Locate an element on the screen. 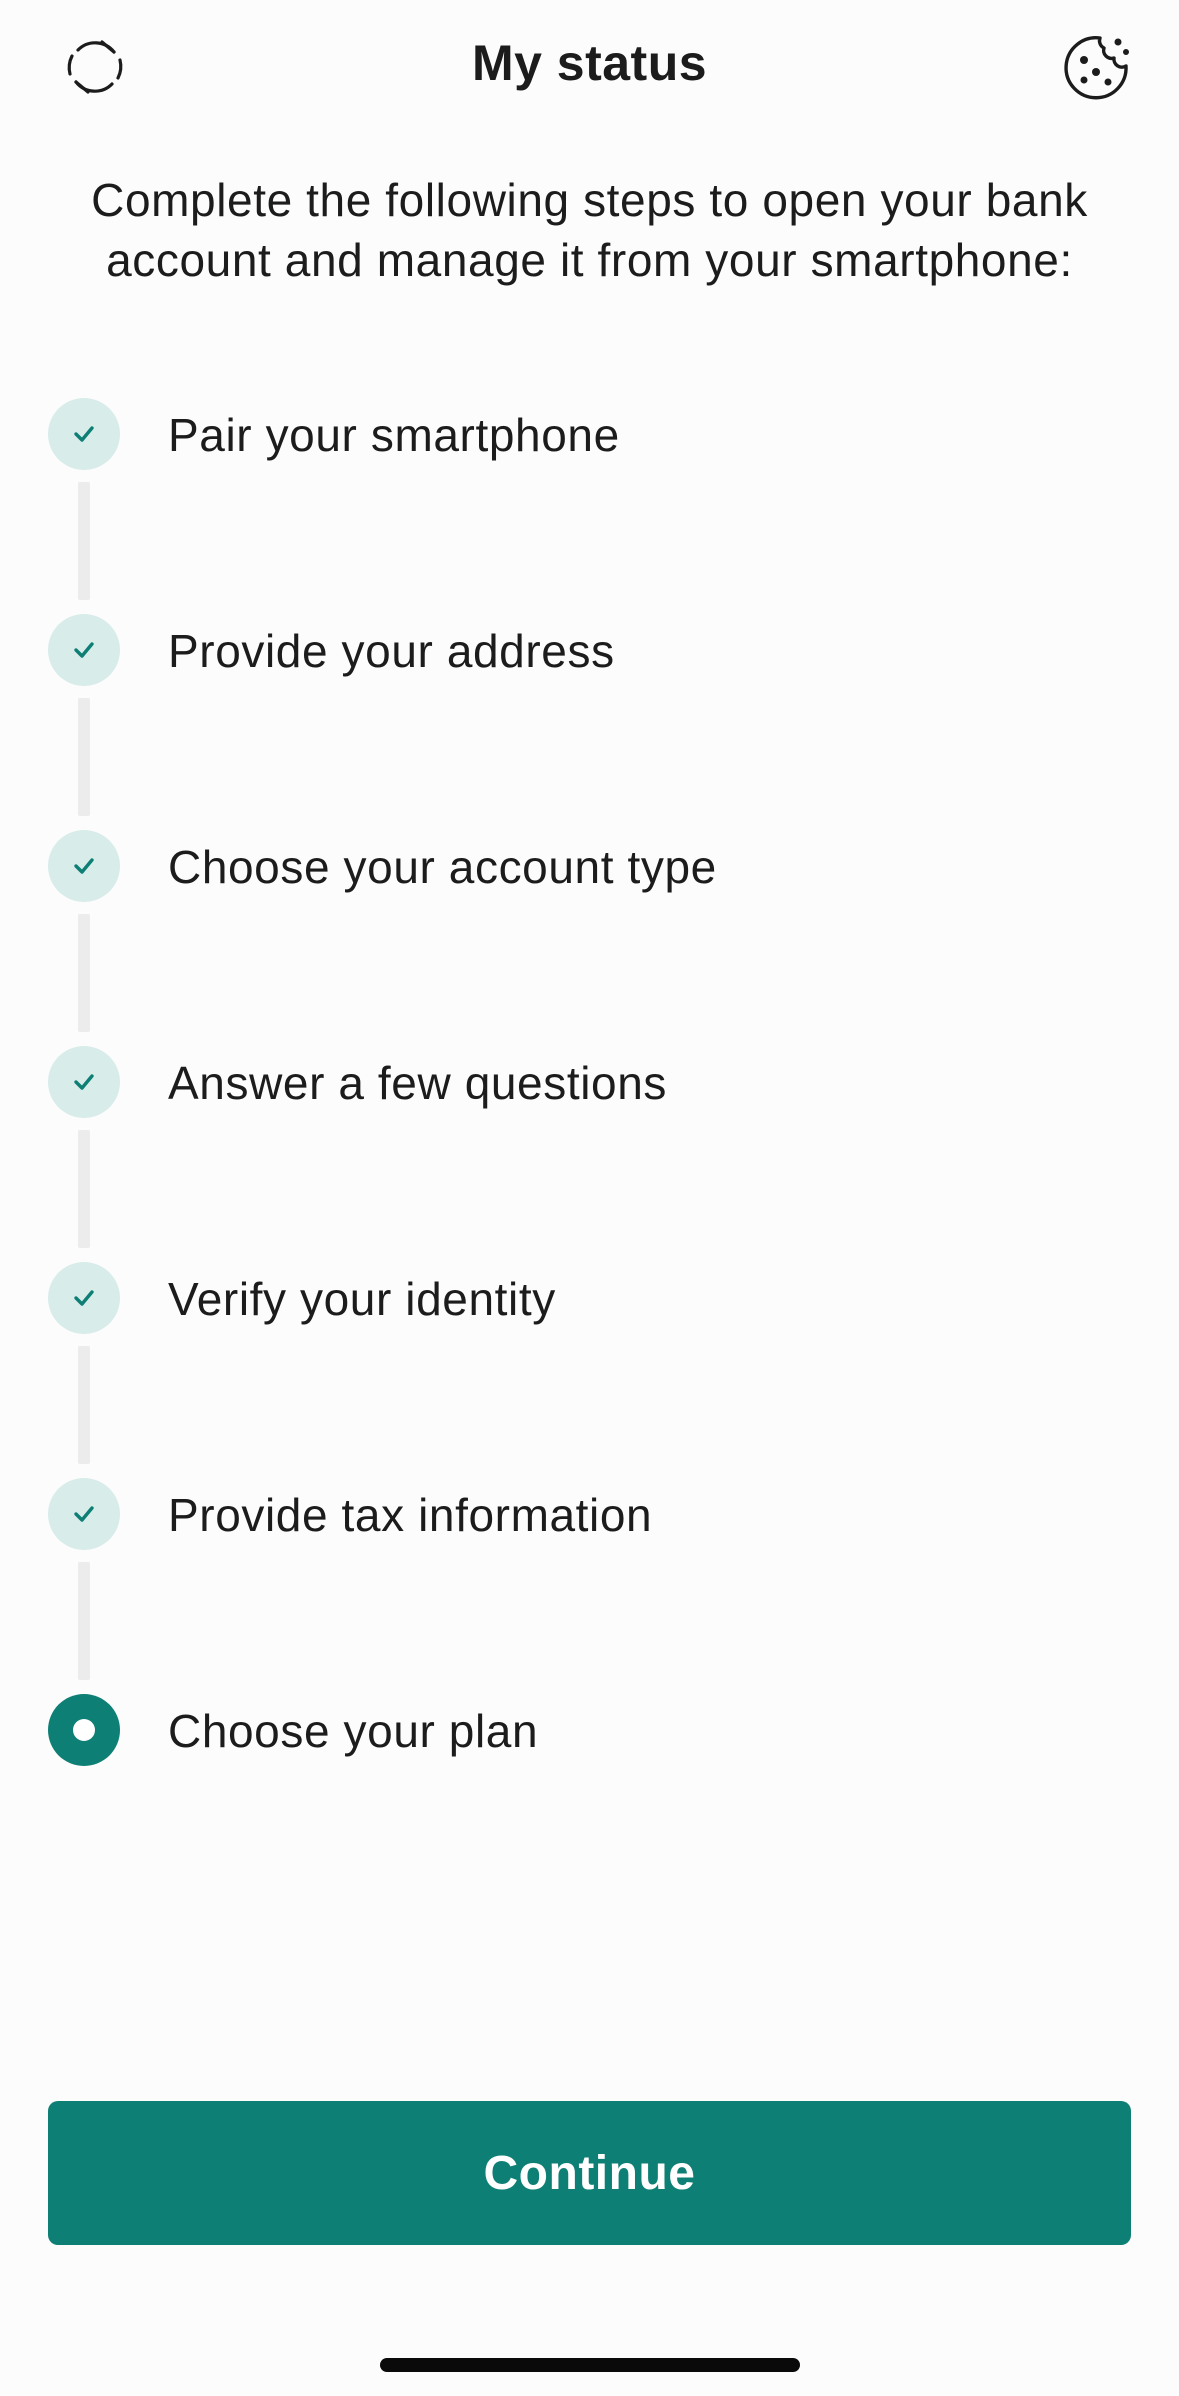 This screenshot has height=2396, width=1179. step-current-marker is located at coordinates (84, 1730).